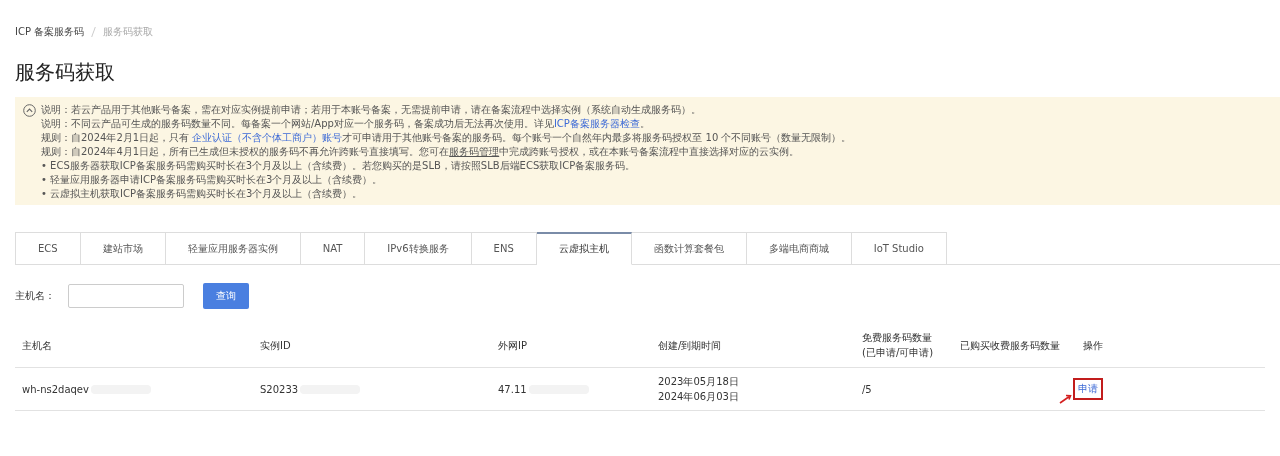  Describe the element at coordinates (596, 123) in the screenshot. I see `notice-link: ICP备案服务器检查` at that location.